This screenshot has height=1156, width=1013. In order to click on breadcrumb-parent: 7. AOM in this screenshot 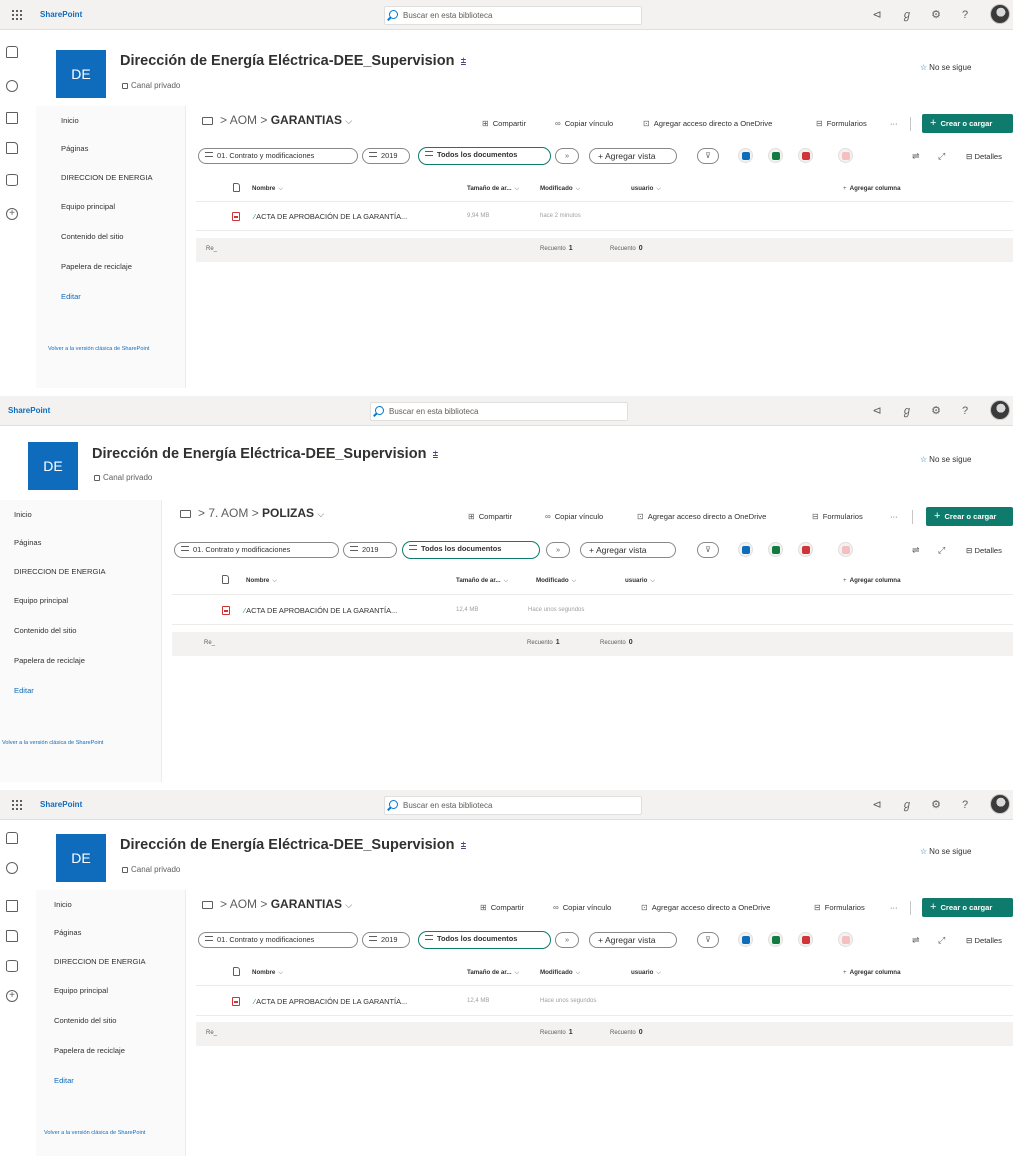, I will do `click(228, 513)`.